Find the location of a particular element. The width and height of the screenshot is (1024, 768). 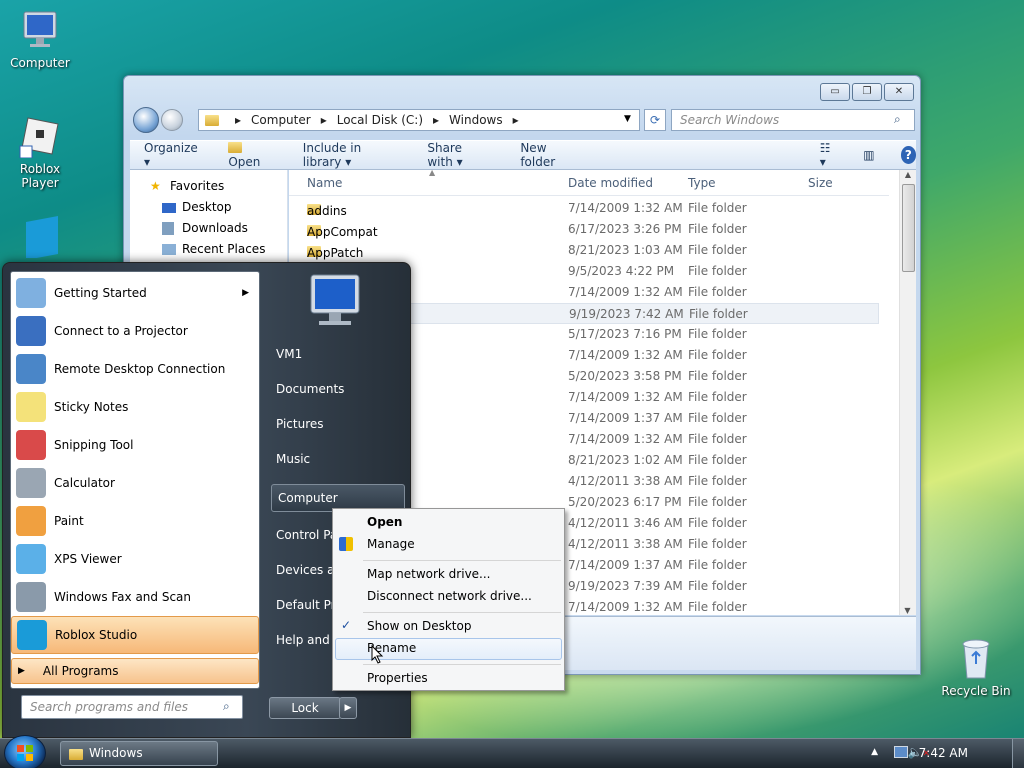

menu-item-manage: Manage is located at coordinates (391, 544).